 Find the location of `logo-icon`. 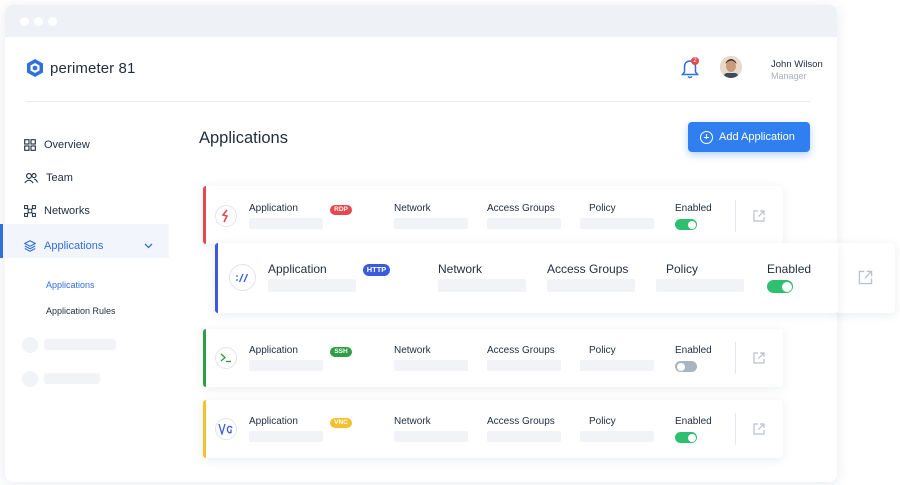

logo-icon is located at coordinates (35, 68).